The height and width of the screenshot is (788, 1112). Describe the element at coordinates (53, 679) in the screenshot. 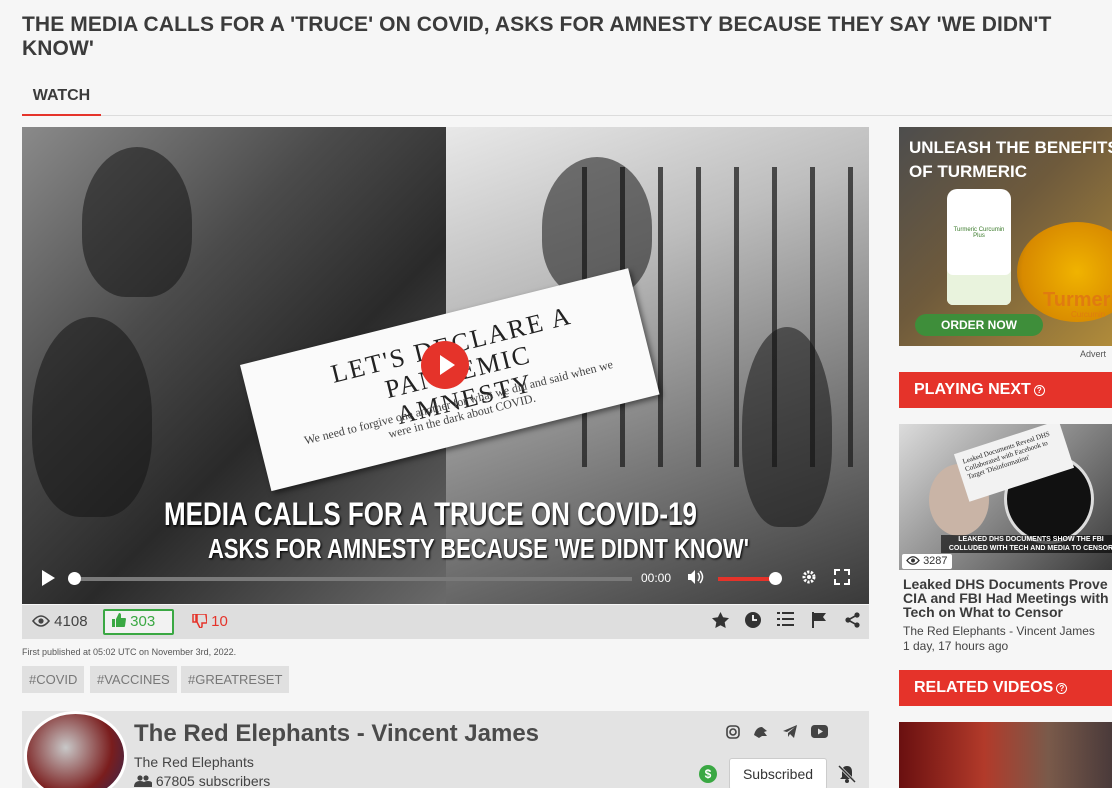

I see `tag-link: #COVID` at that location.